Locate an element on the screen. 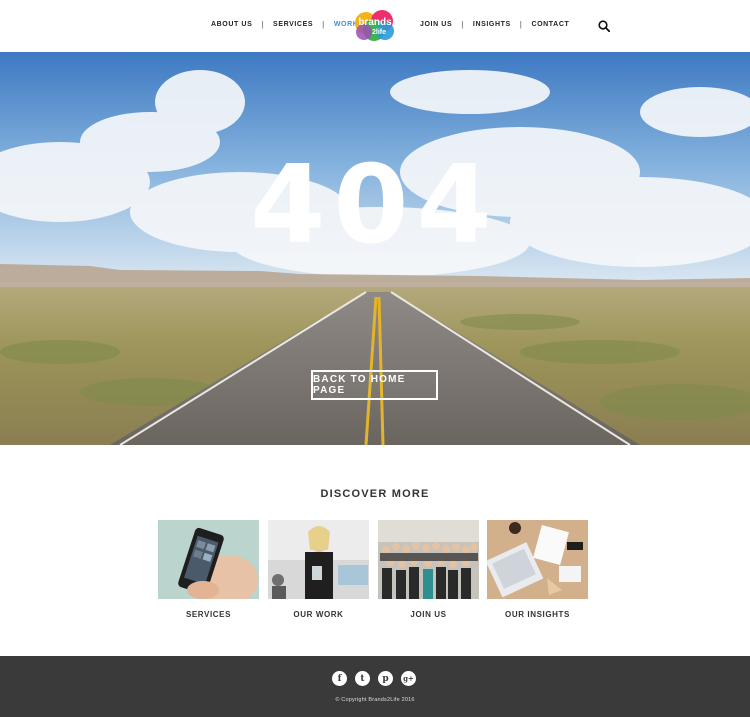  card-label-our-insights: OUR INSIGHTS is located at coordinates (537, 614).